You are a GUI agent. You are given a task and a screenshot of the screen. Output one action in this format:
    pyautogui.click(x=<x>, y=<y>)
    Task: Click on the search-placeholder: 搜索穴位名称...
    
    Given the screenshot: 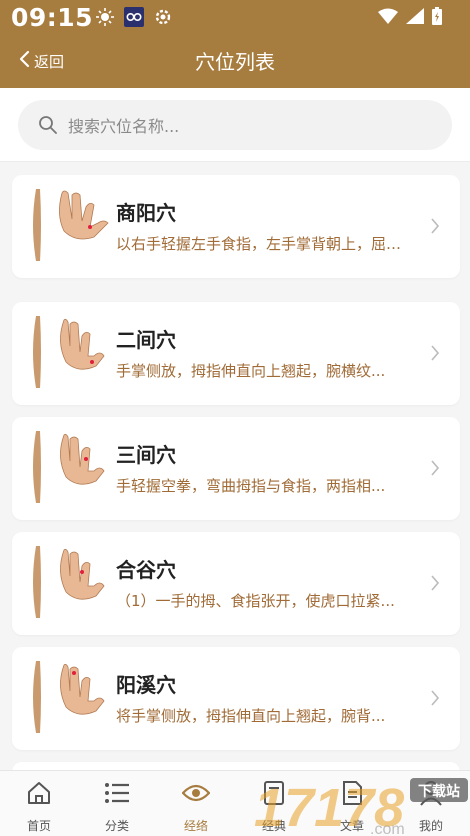 What is the action you would take?
    pyautogui.click(x=124, y=126)
    